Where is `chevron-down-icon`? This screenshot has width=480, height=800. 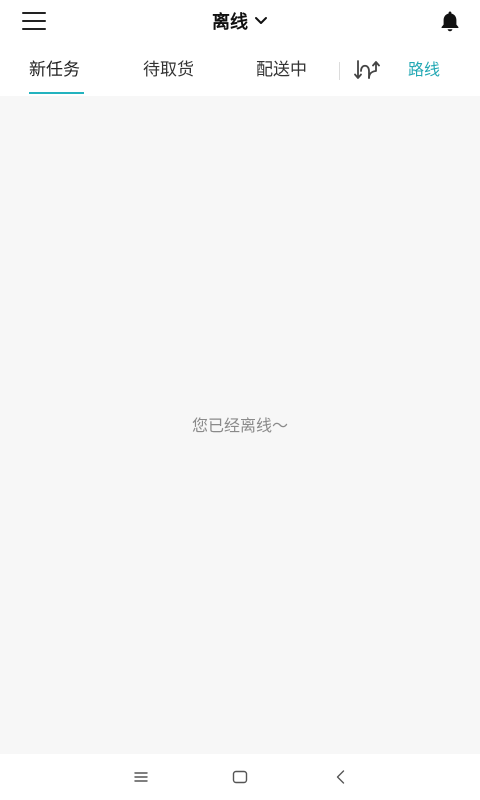 chevron-down-icon is located at coordinates (261, 20).